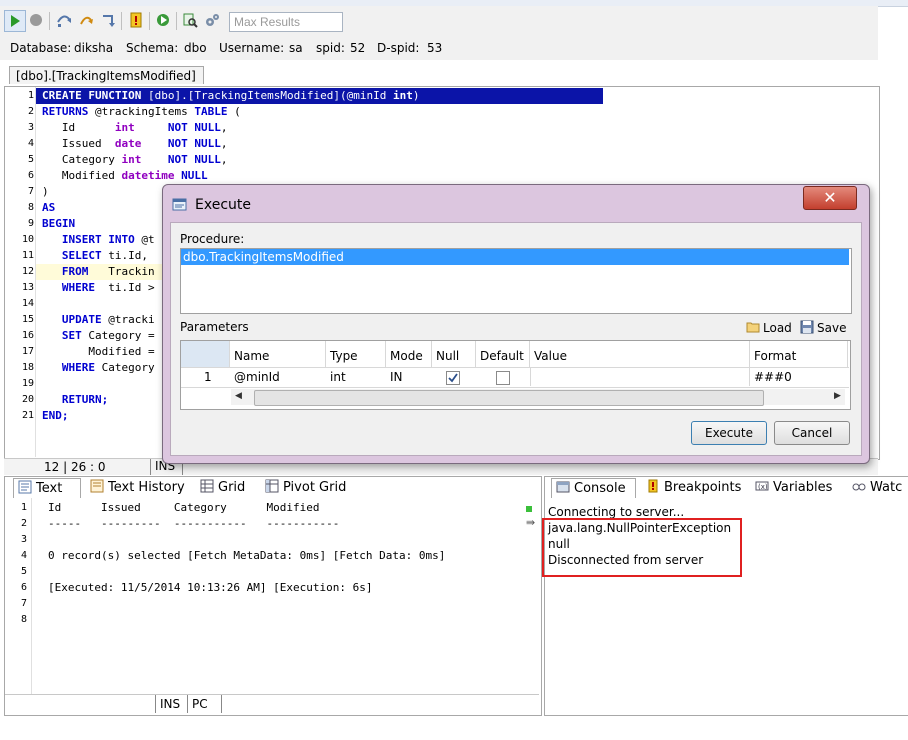 The height and width of the screenshot is (740, 908). I want to click on column-header-value: Value, so click(640, 354).